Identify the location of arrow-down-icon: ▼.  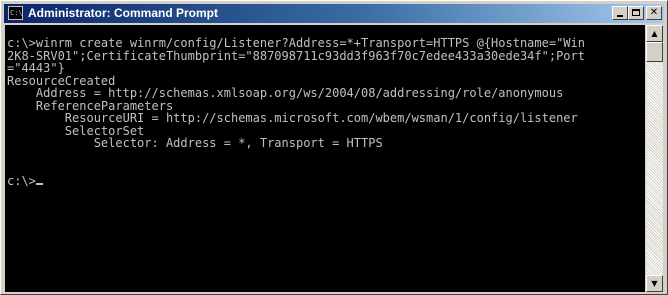
(654, 283).